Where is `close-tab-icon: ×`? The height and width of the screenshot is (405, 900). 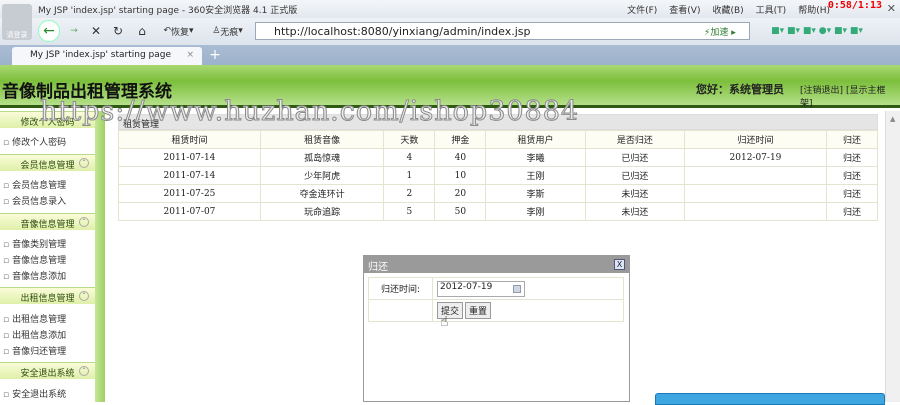 close-tab-icon: × is located at coordinates (190, 55).